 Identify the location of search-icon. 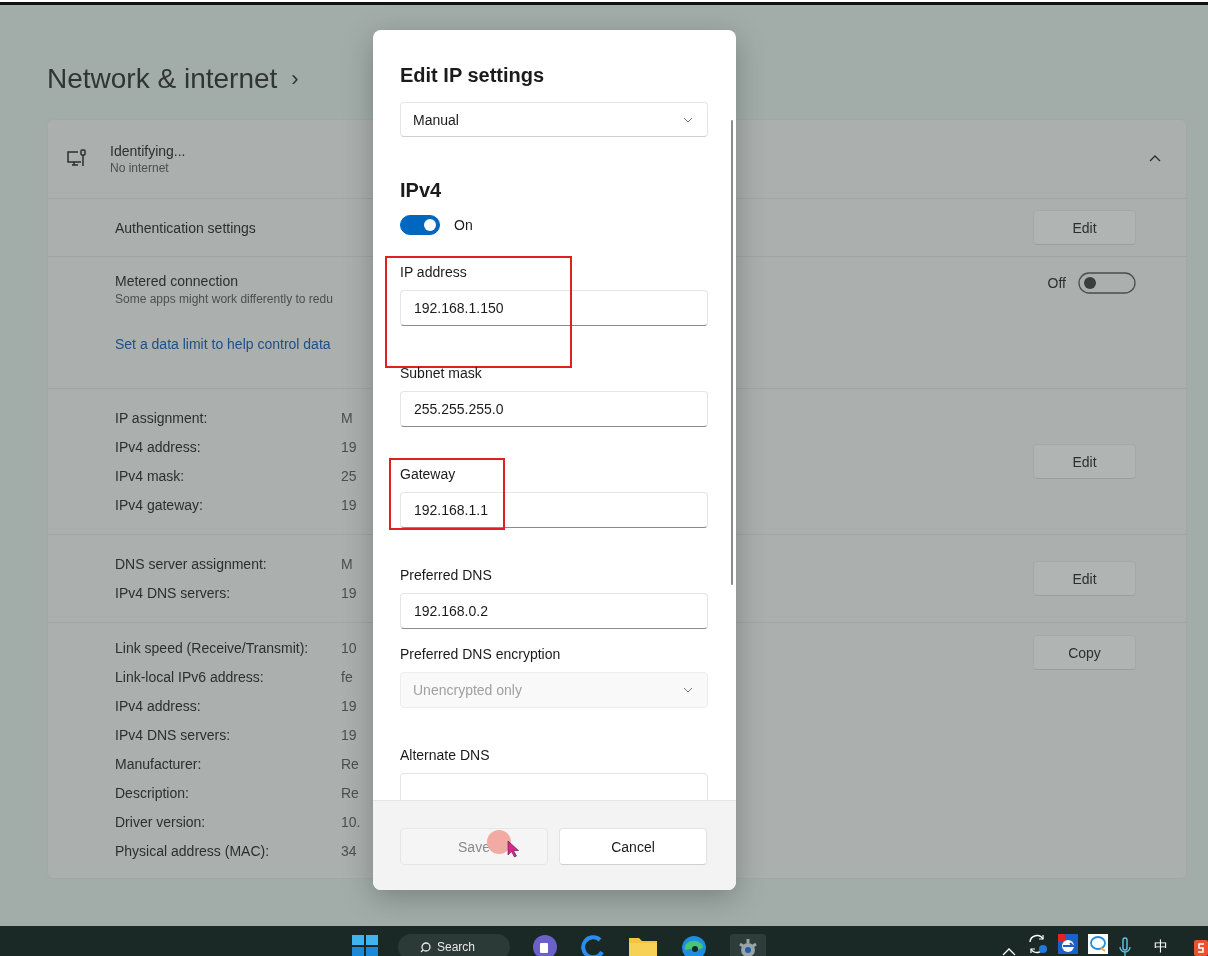
(425, 947).